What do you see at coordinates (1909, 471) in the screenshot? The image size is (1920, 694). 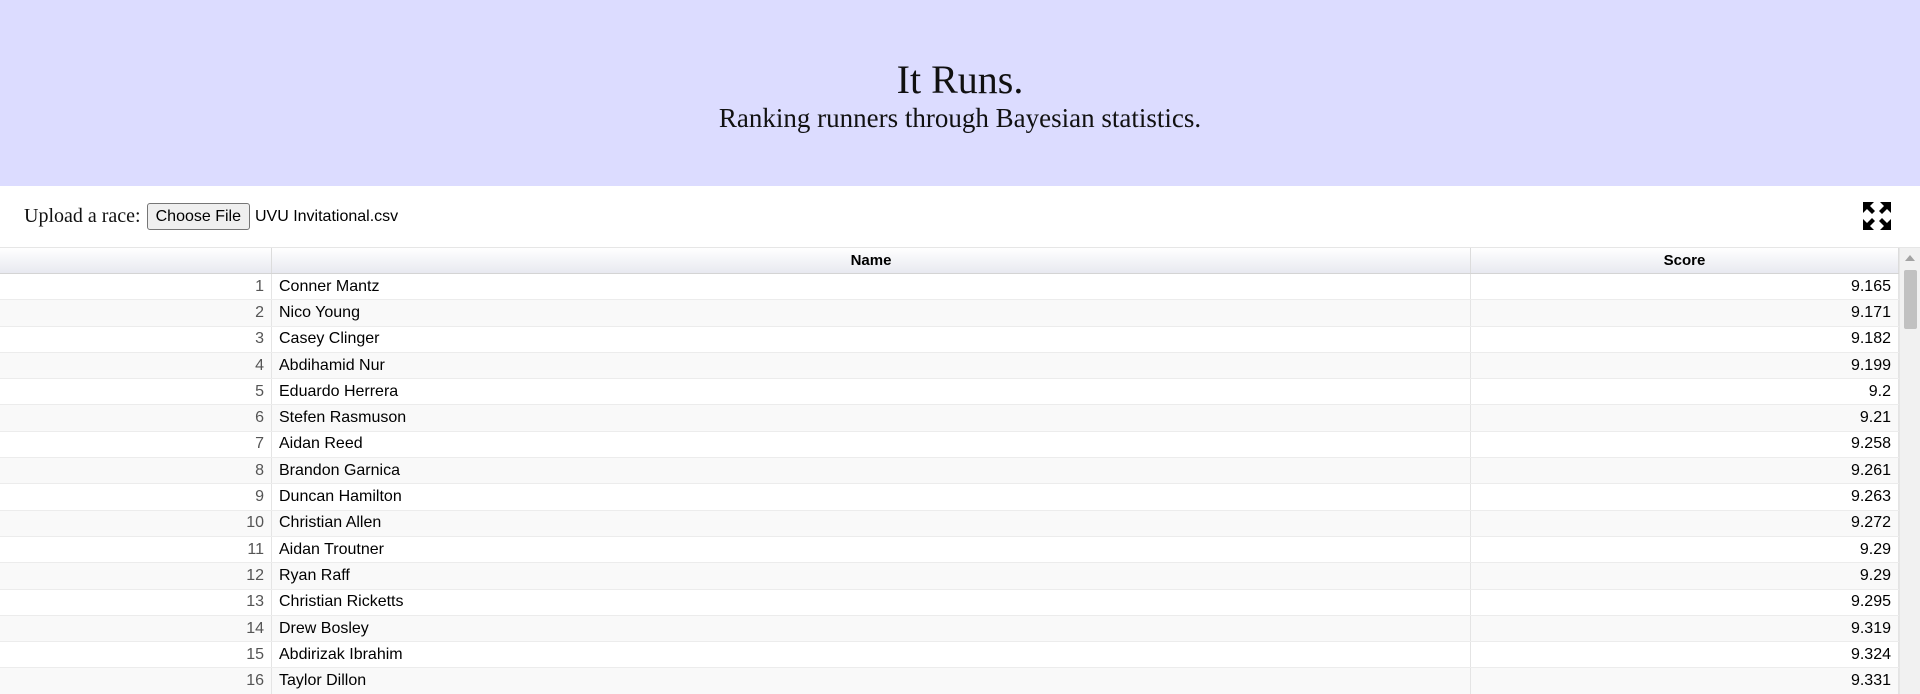 I see `vertical-scrollbar` at bounding box center [1909, 471].